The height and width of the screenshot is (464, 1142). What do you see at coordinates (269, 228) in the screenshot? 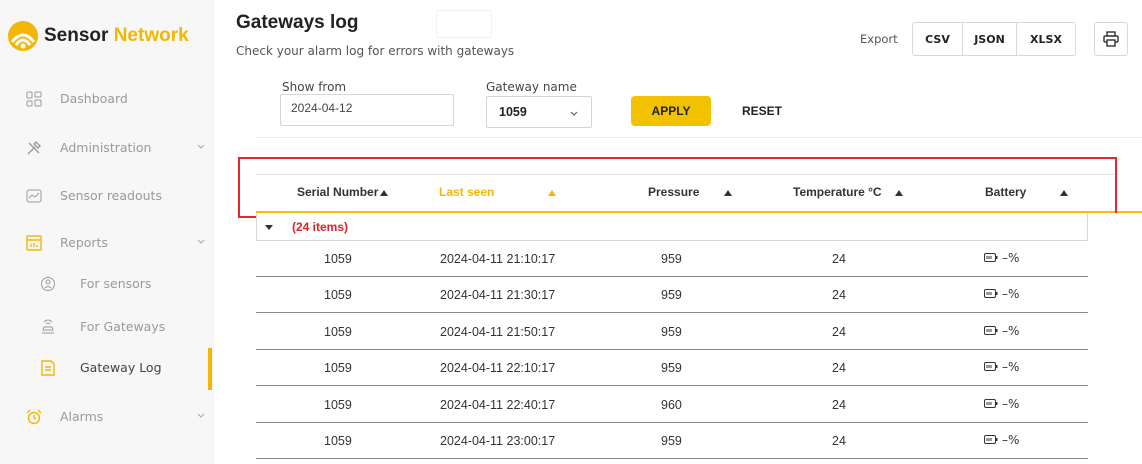
I see `caret-down-icon` at bounding box center [269, 228].